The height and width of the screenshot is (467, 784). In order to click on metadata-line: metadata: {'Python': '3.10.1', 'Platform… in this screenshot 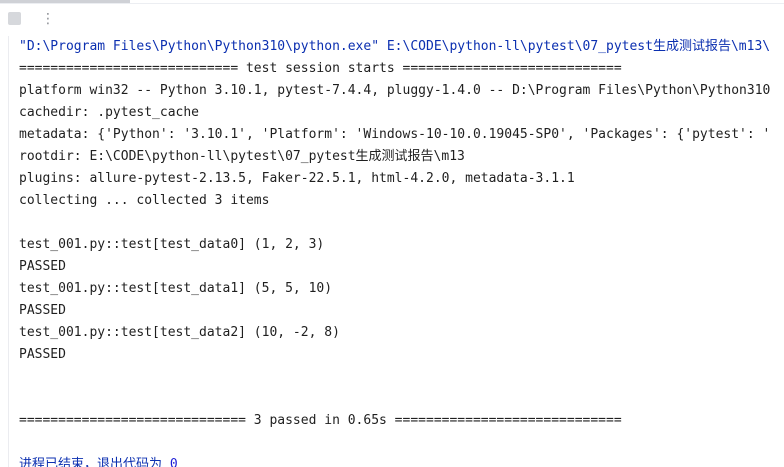, I will do `click(395, 134)`.